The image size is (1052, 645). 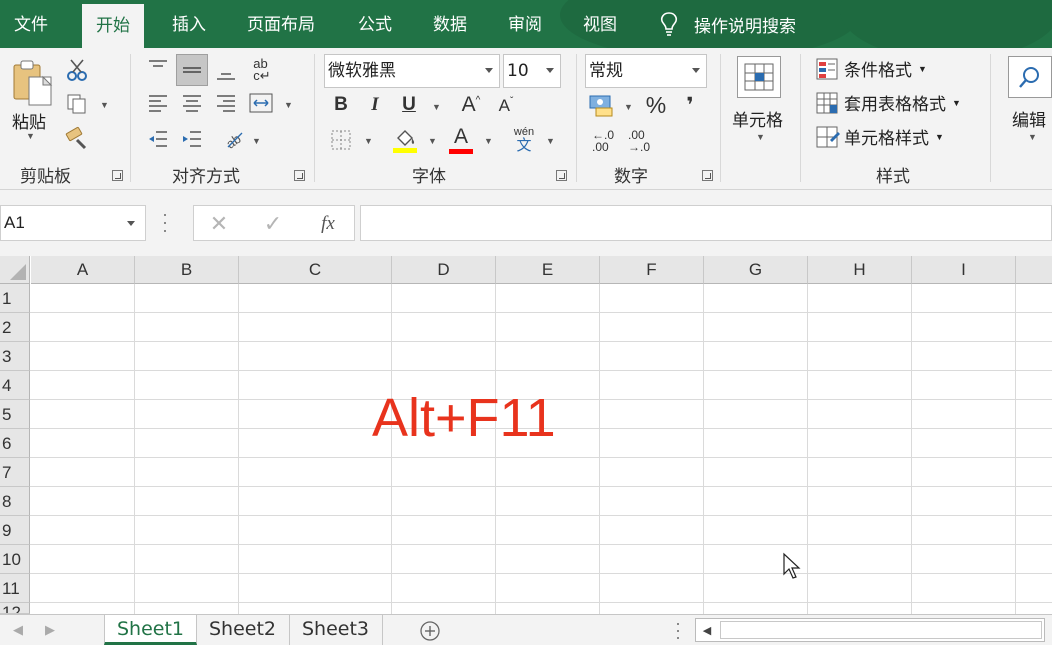 I want to click on alignment-launcher-icon, so click(x=299, y=175).